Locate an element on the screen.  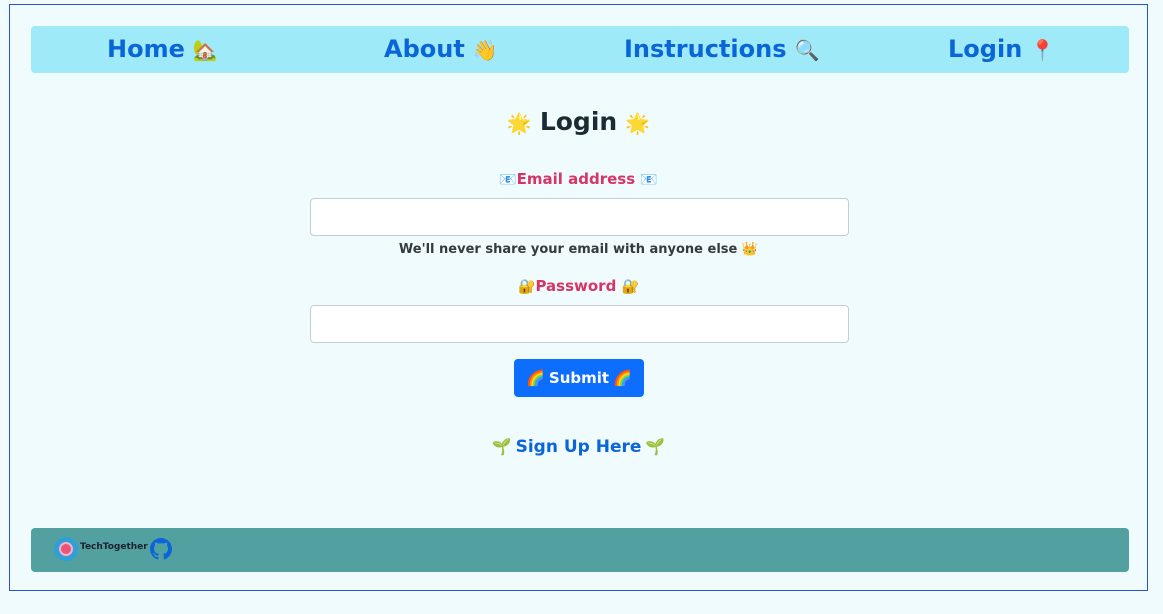
page-title-text: Login is located at coordinates (578, 121).